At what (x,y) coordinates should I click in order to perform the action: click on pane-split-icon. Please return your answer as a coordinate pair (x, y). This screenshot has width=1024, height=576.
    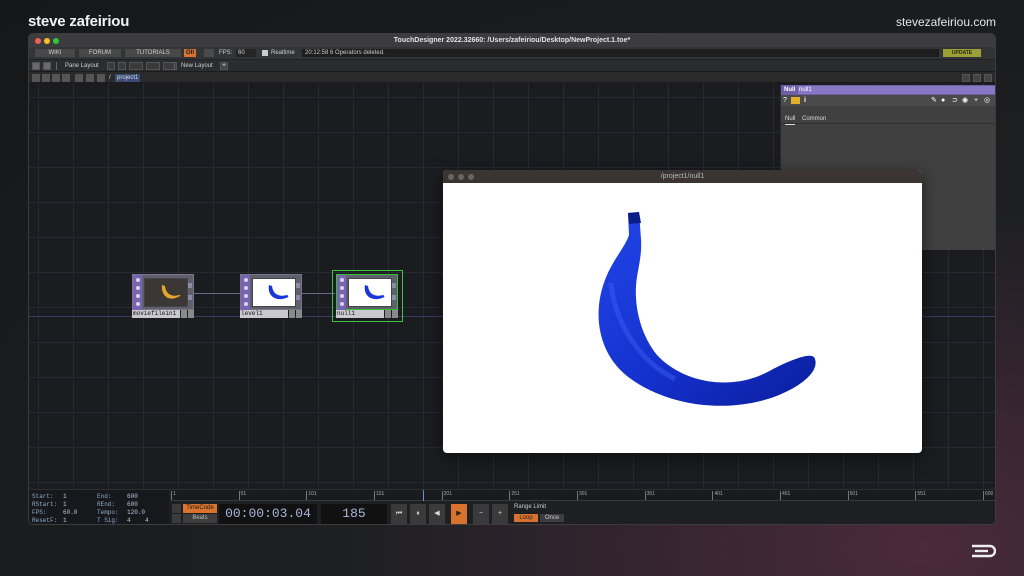
    Looking at the image, I should click on (36, 66).